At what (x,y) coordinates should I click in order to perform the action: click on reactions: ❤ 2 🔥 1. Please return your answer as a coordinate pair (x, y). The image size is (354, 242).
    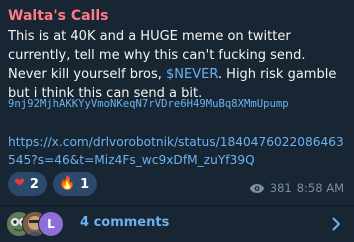
    Looking at the image, I should click on (53, 184).